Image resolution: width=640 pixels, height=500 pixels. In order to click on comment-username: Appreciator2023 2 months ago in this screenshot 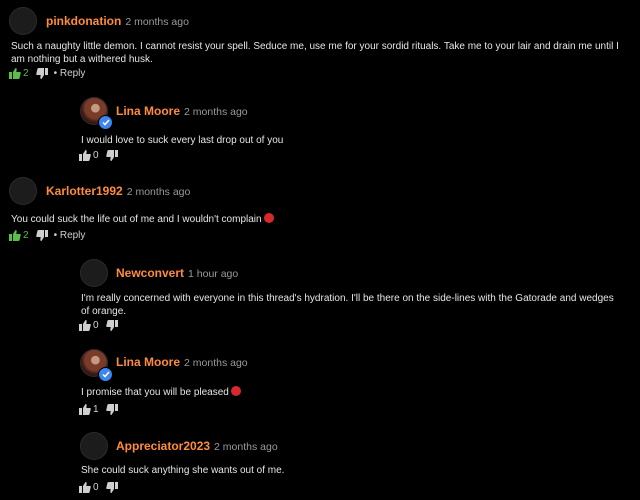, I will do `click(197, 446)`.